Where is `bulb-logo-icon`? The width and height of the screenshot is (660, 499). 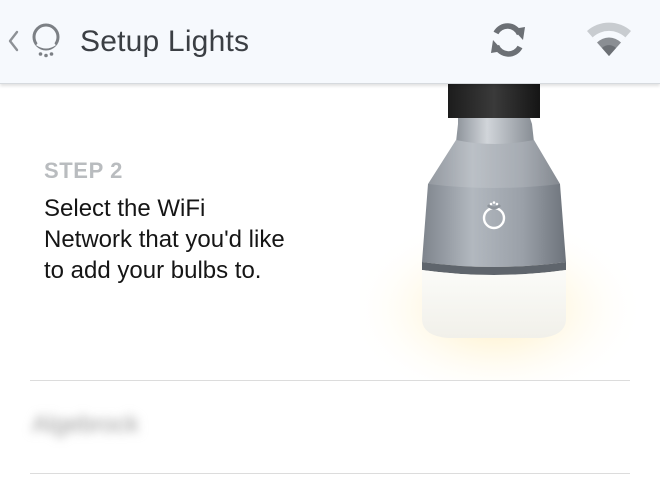 bulb-logo-icon is located at coordinates (46, 42).